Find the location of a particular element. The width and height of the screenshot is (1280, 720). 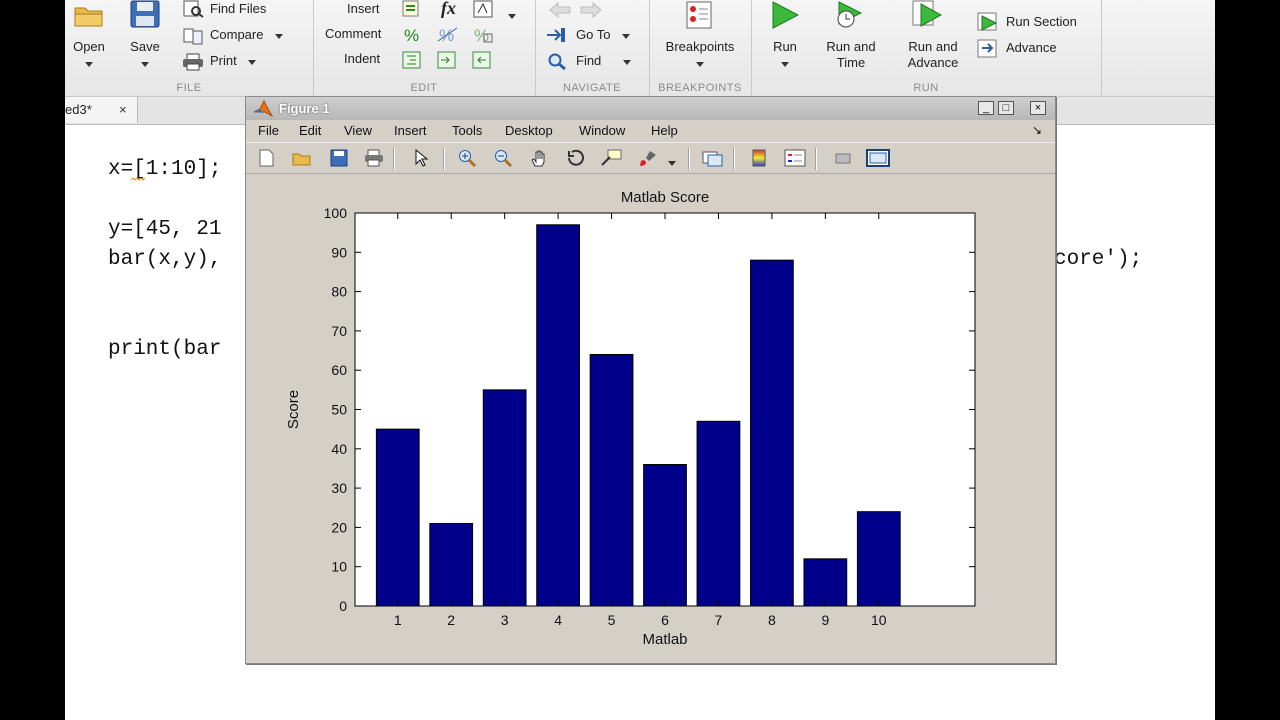

back-arrow-icon is located at coordinates (560, 10).